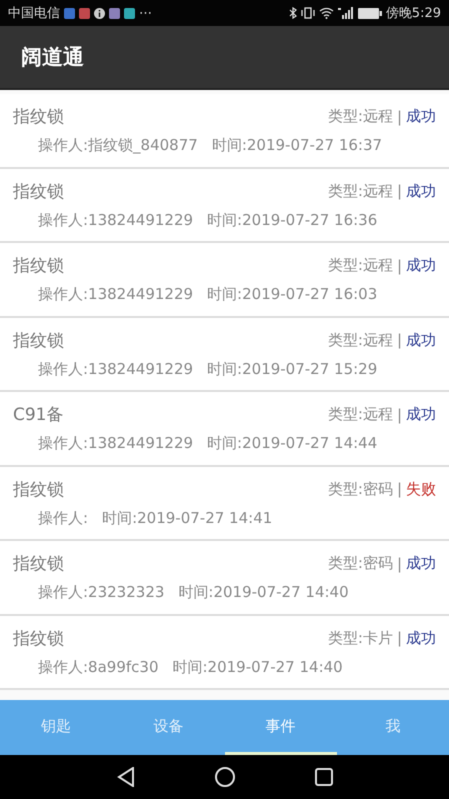 This screenshot has height=799, width=449. Describe the element at coordinates (118, 146) in the screenshot. I see `operator-text: 操作人:指纹锁_840877` at that location.